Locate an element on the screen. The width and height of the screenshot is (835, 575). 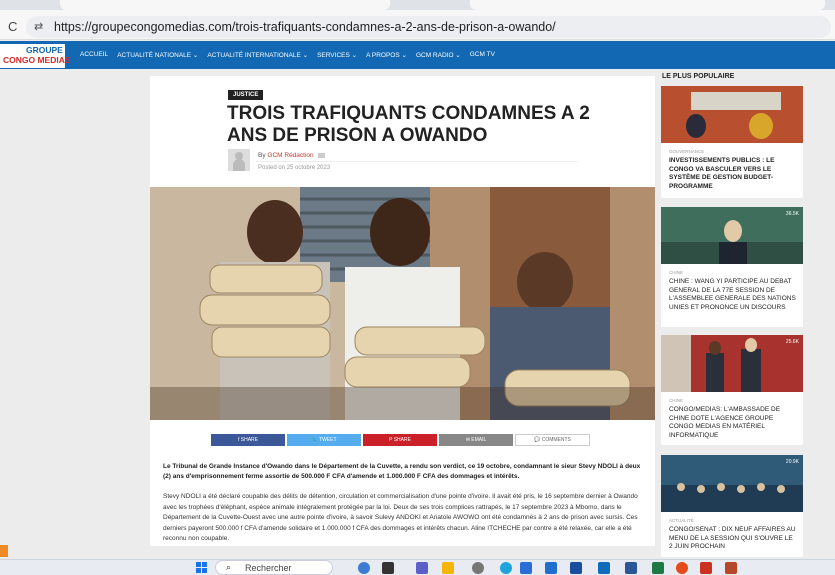
meta-divider is located at coordinates (417, 161).